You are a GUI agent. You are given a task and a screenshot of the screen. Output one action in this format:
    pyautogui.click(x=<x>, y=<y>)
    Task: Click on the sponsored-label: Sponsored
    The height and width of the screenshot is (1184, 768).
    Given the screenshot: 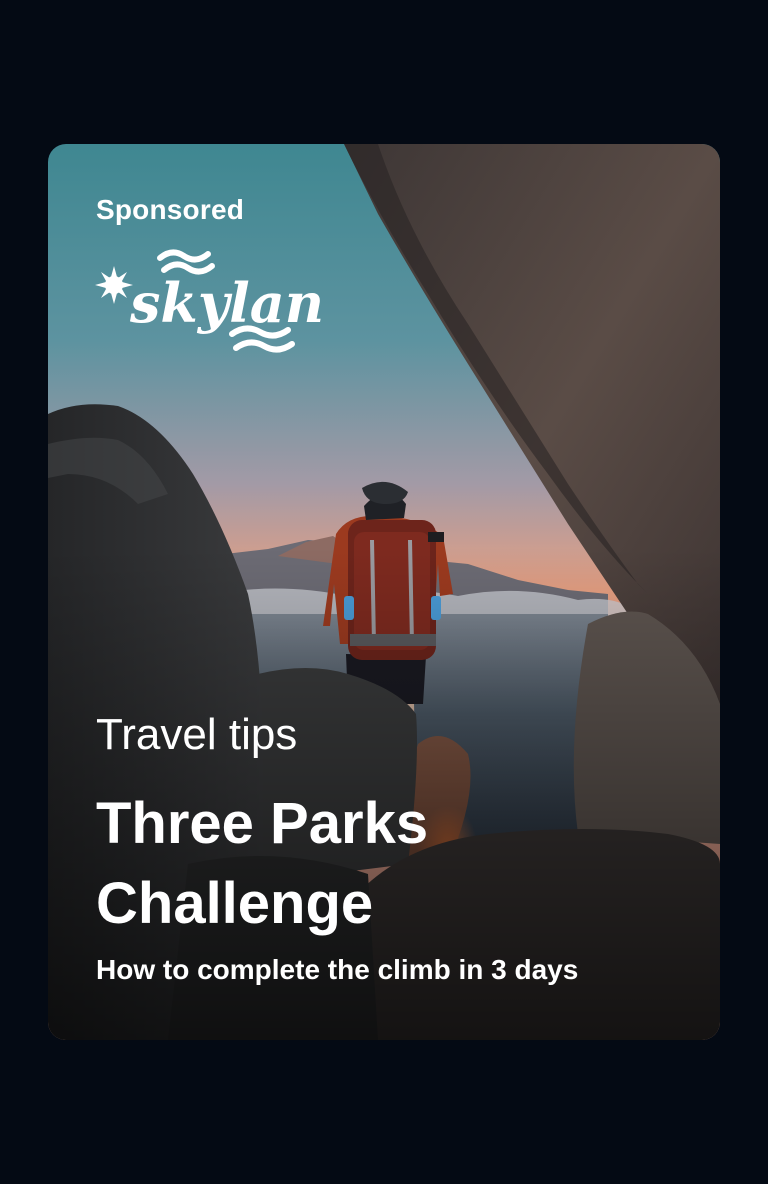 What is the action you would take?
    pyautogui.click(x=170, y=209)
    